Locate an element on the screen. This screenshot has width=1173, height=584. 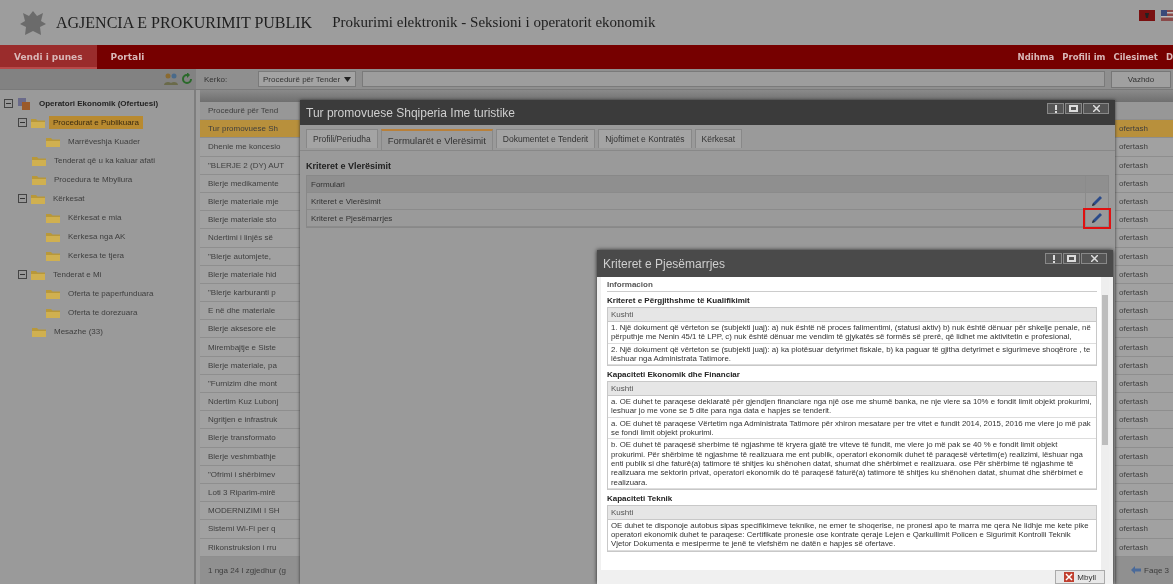
tree-item: Kerkesa nga AK is located at coordinates (97, 236).